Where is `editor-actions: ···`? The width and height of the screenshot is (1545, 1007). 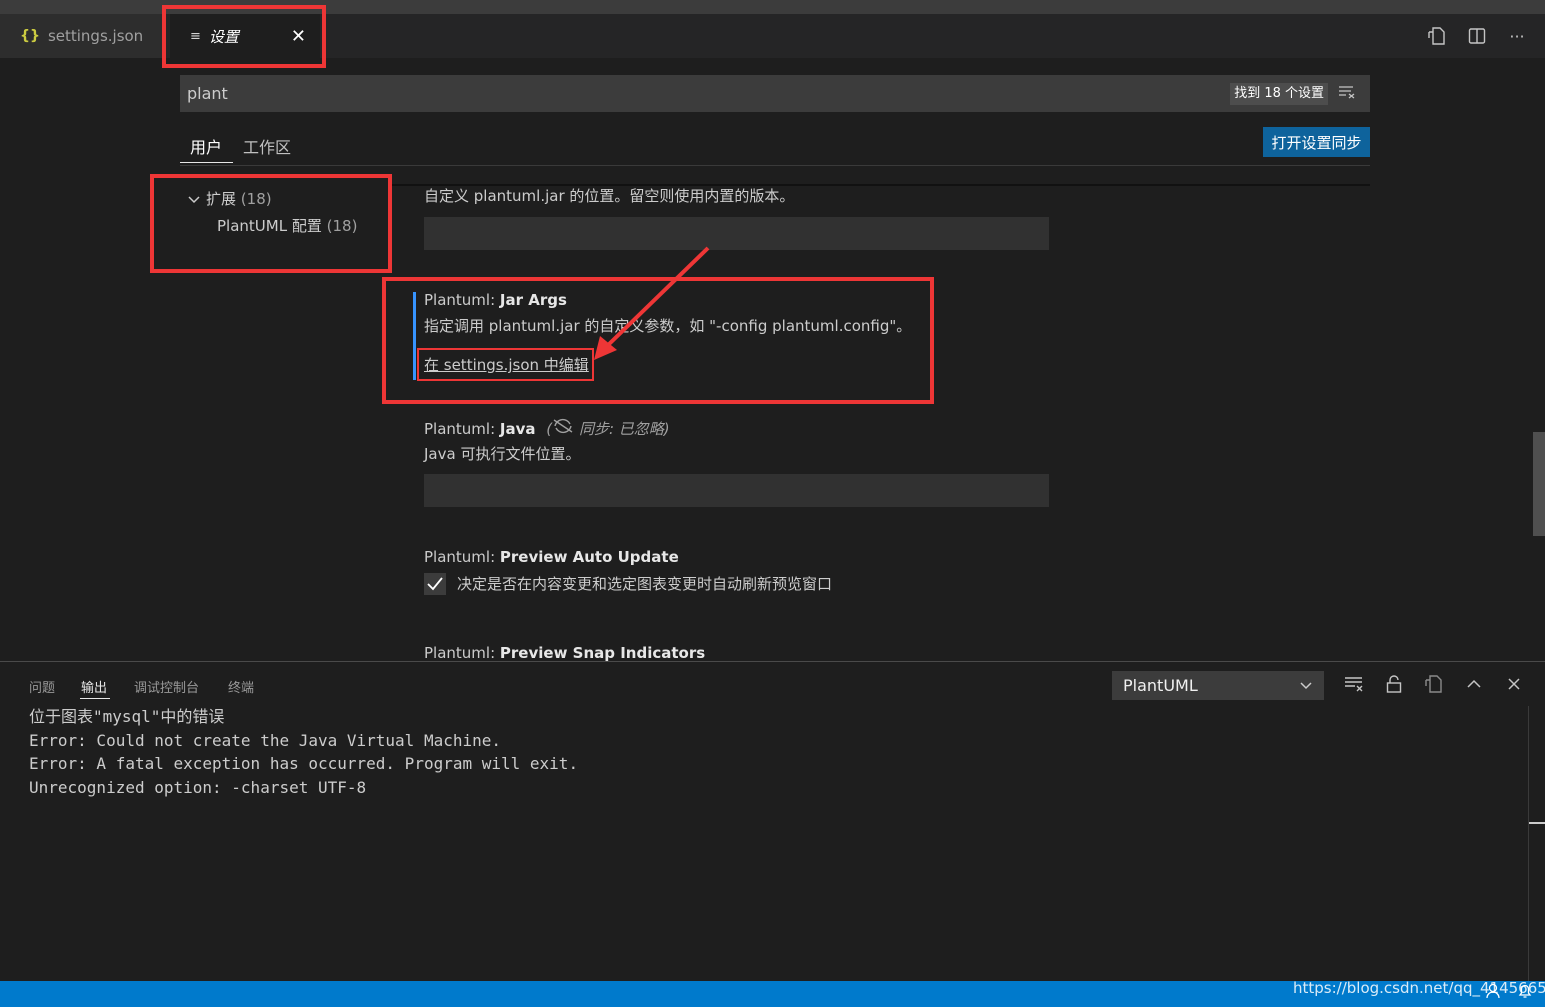 editor-actions: ··· is located at coordinates (1477, 36).